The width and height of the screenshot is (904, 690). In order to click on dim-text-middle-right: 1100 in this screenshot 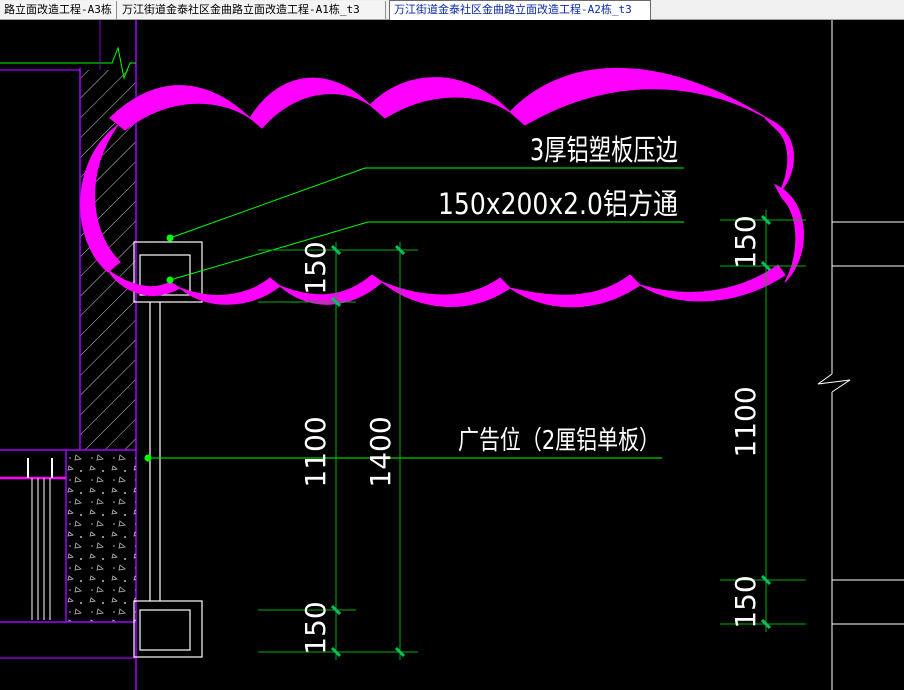, I will do `click(745, 421)`.